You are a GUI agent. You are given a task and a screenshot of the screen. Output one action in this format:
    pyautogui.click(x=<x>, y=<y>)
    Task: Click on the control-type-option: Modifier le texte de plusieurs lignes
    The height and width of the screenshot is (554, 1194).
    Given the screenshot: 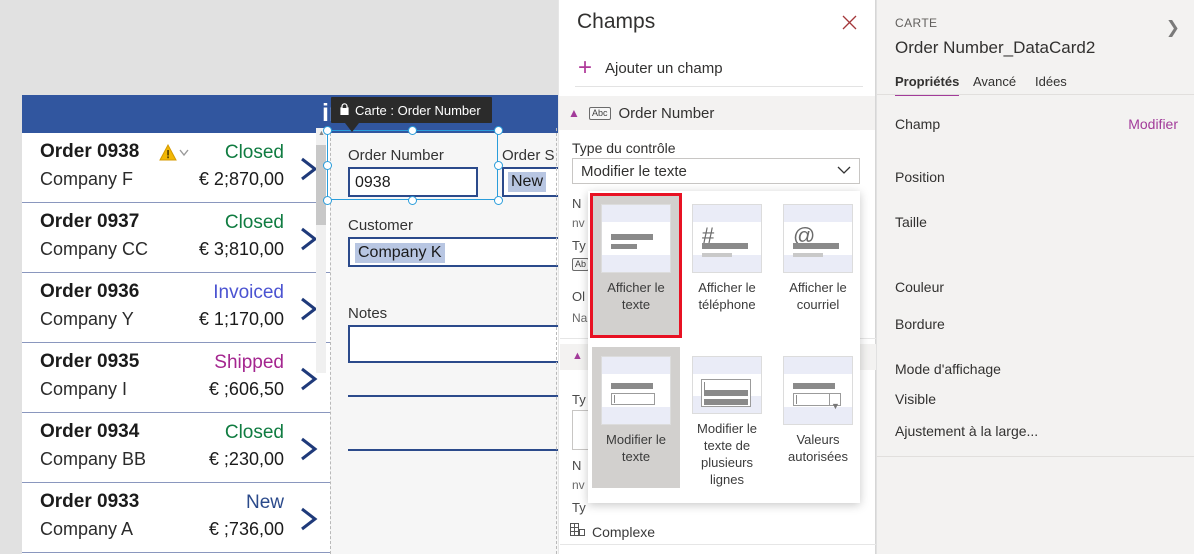 What is the action you would take?
    pyautogui.click(x=727, y=417)
    